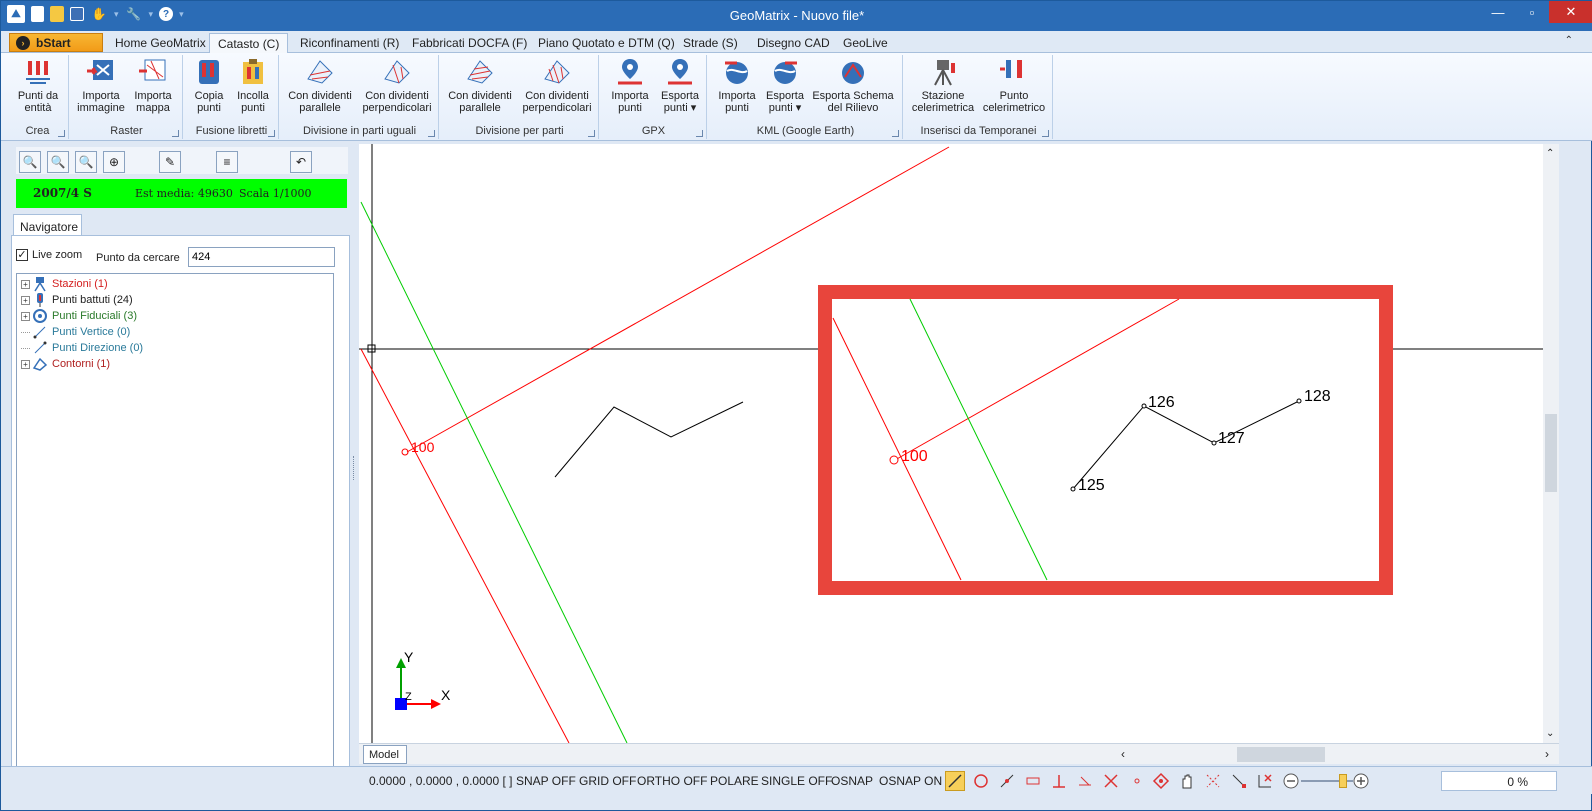 The image size is (1592, 811). Describe the element at coordinates (1085, 781) in the screenshot. I see `snap-tangent-icon` at that location.